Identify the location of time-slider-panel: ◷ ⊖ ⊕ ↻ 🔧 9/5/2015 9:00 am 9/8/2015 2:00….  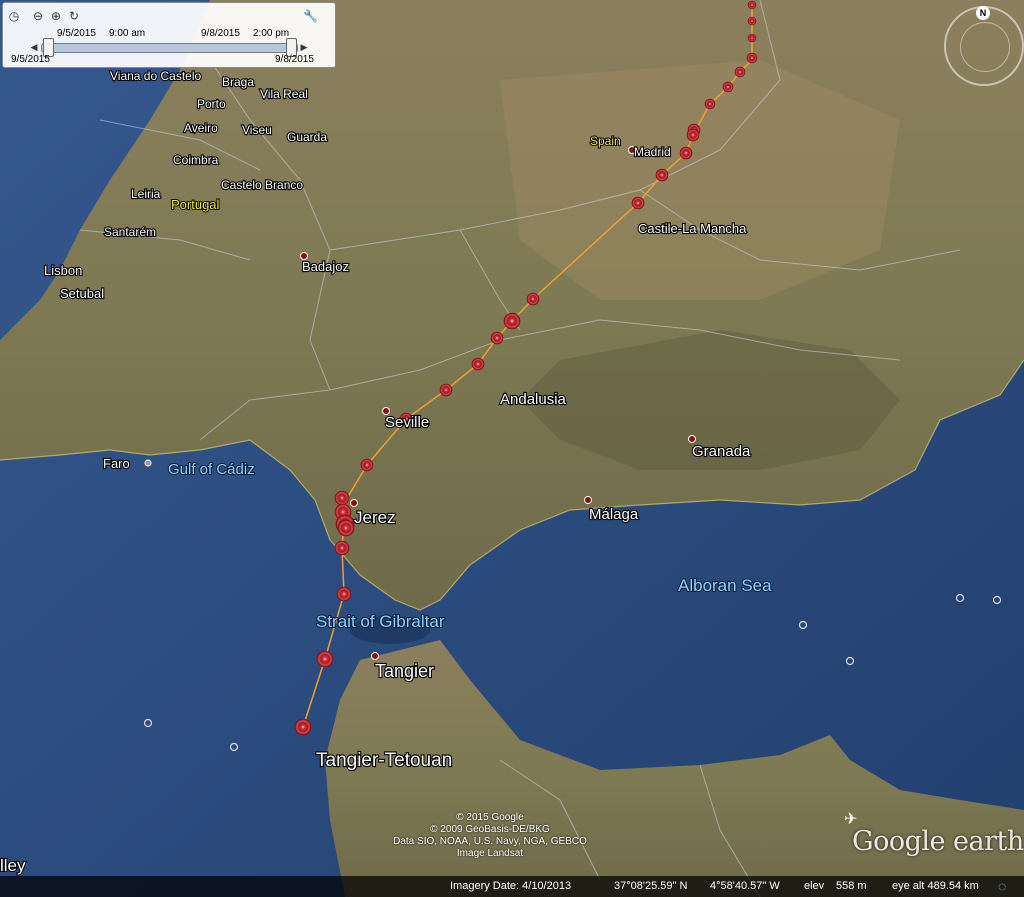
(169, 35).